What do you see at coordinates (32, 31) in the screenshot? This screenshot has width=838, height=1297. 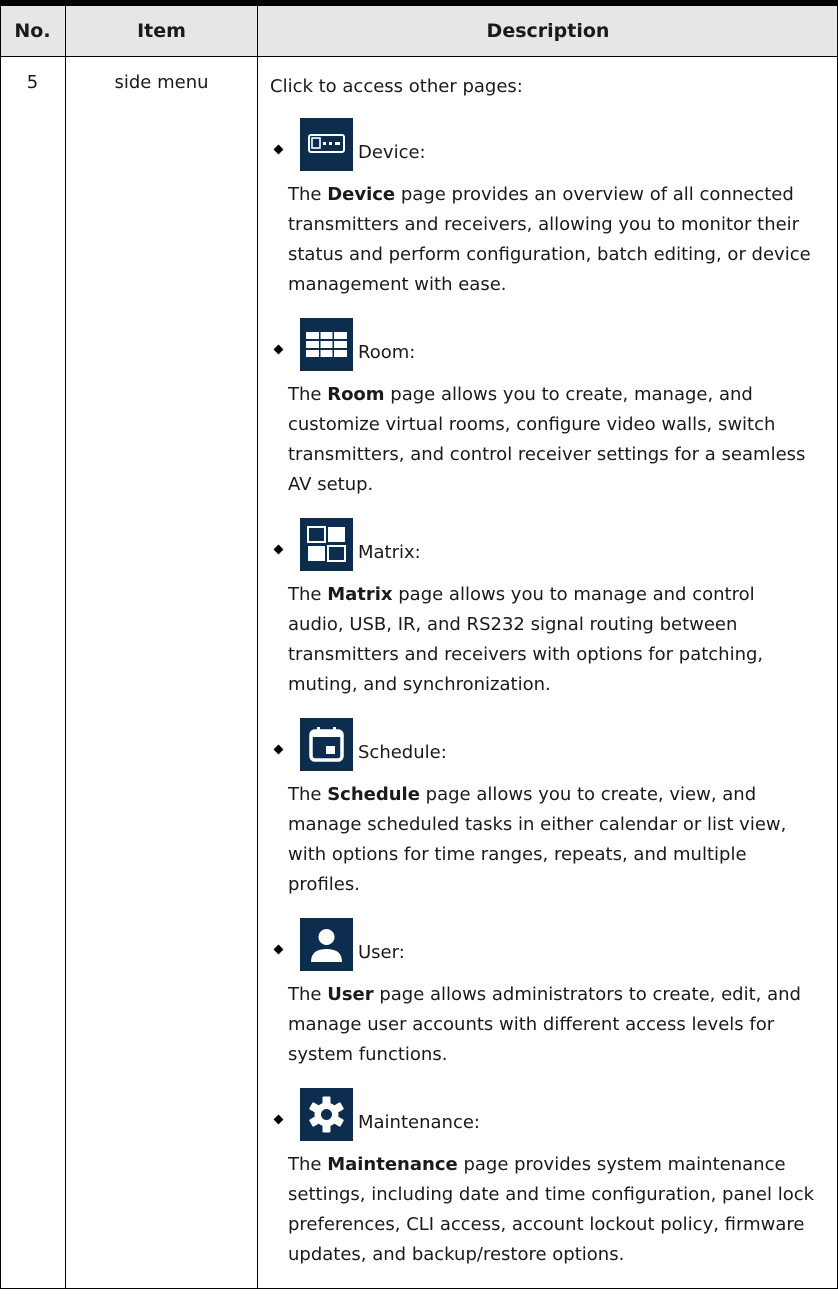 I see `header-no: No.` at bounding box center [32, 31].